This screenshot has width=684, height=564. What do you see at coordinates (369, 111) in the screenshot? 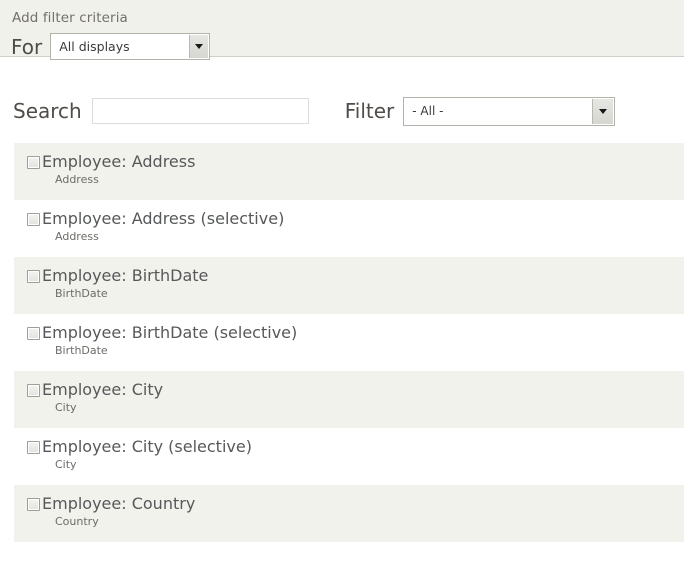
I see `filter-label: Filter` at bounding box center [369, 111].